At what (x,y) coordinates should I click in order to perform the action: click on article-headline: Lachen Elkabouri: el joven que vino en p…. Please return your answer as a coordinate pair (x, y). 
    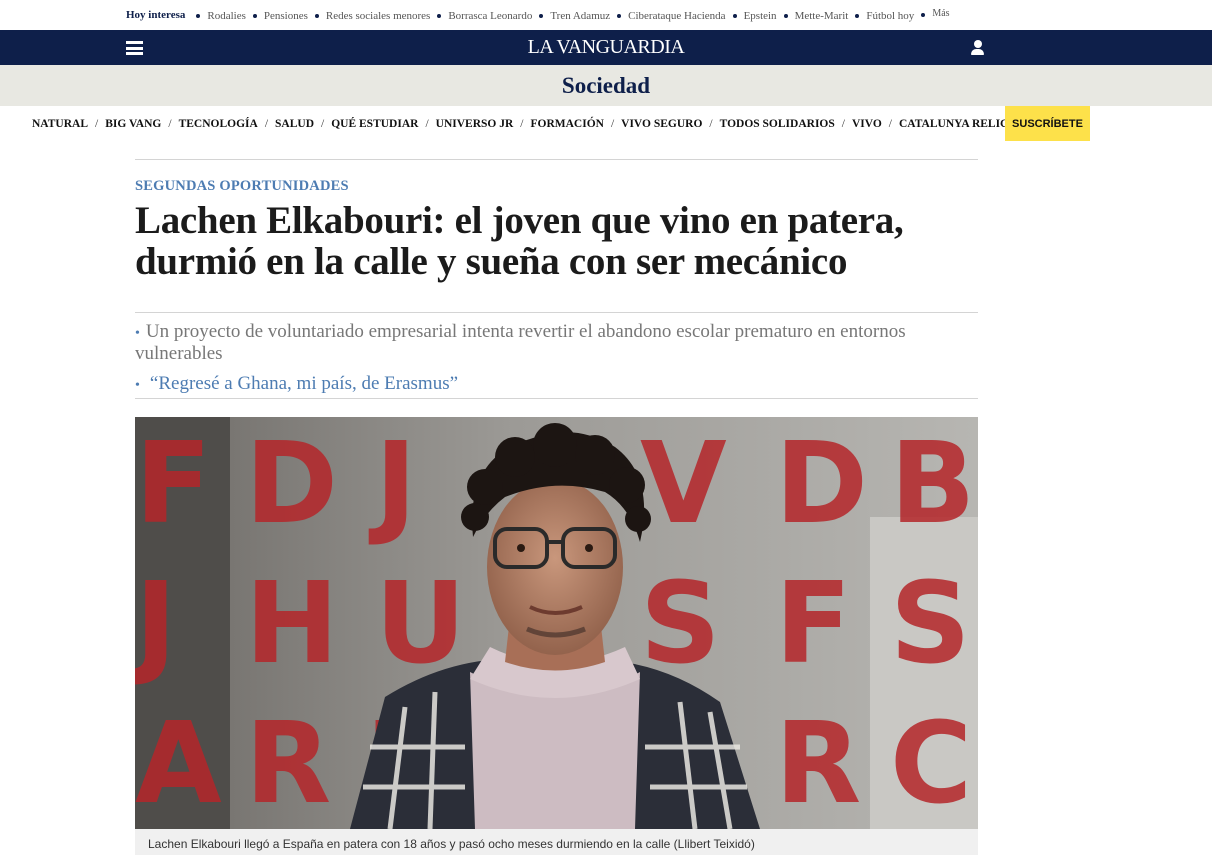
    Looking at the image, I should click on (519, 241).